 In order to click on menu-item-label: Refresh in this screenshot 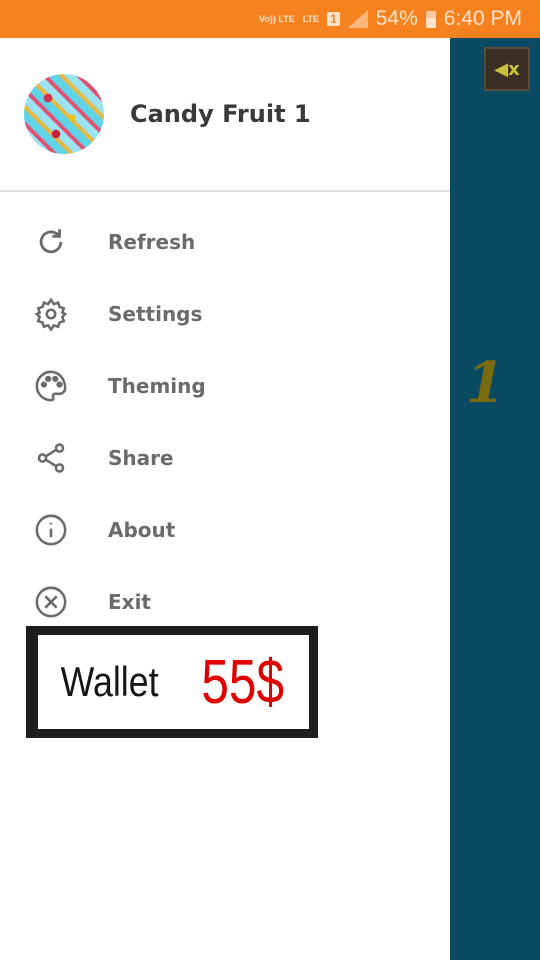, I will do `click(152, 242)`.